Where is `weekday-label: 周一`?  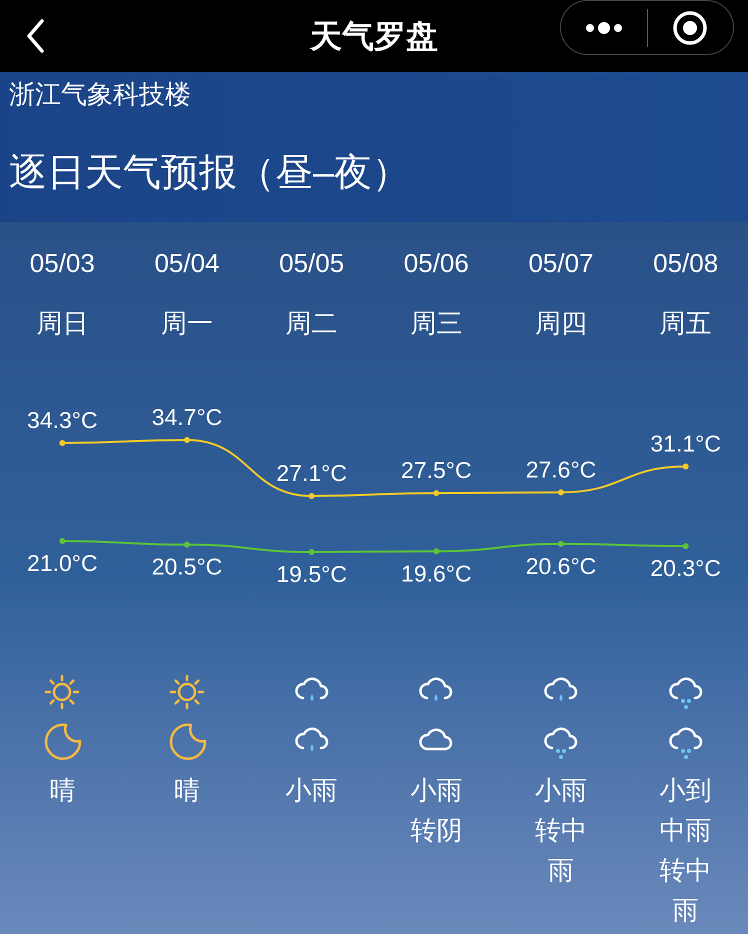 weekday-label: 周一 is located at coordinates (186, 323).